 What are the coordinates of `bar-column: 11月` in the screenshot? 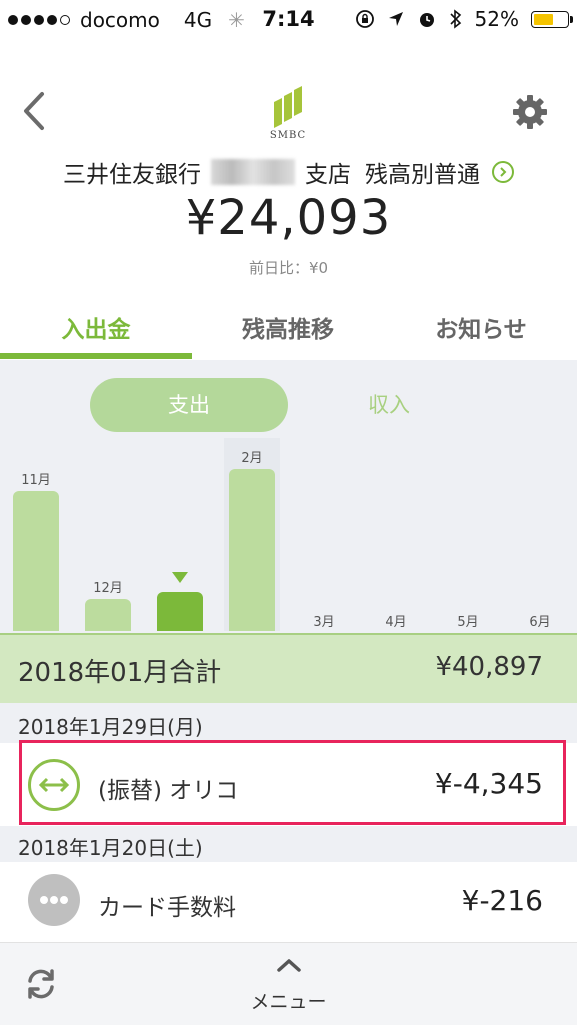 It's located at (36, 534).